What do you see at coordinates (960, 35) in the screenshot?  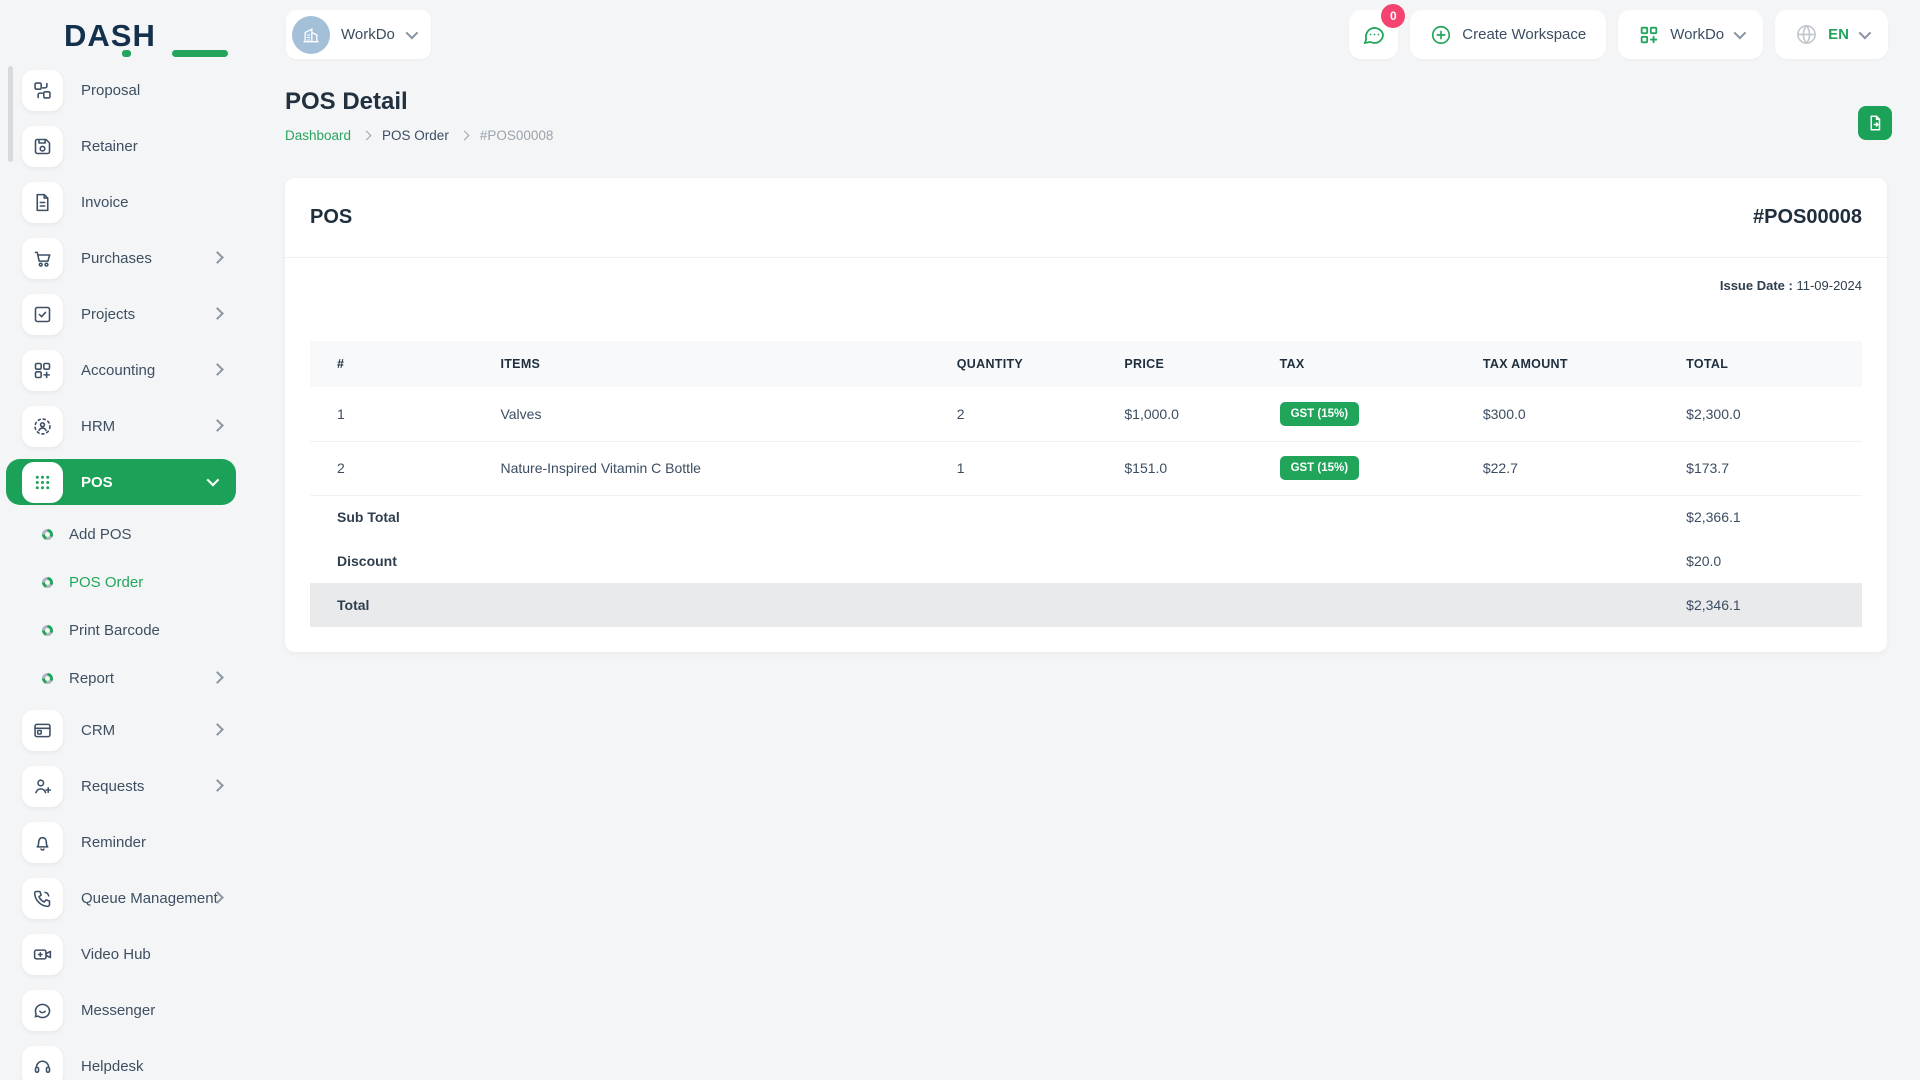 I see `top-header: DASH WorkDo 0 Create Workspace WorkDo EN` at bounding box center [960, 35].